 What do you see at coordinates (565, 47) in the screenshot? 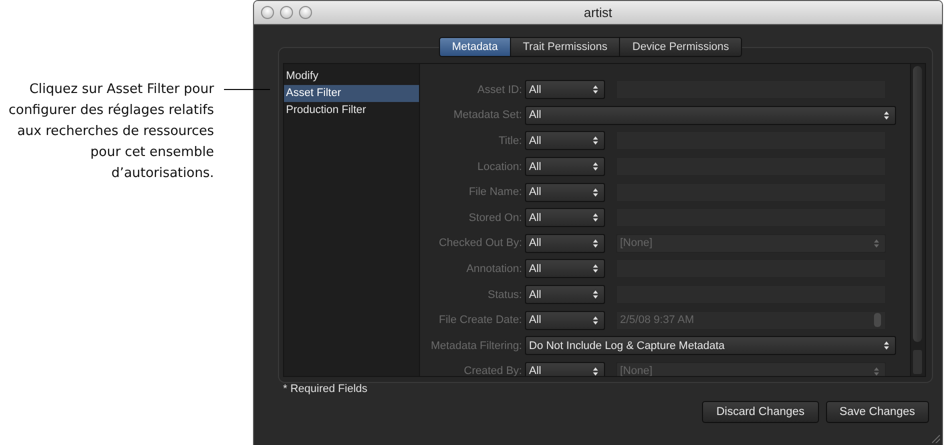
I see `tab: Trait Permissions` at bounding box center [565, 47].